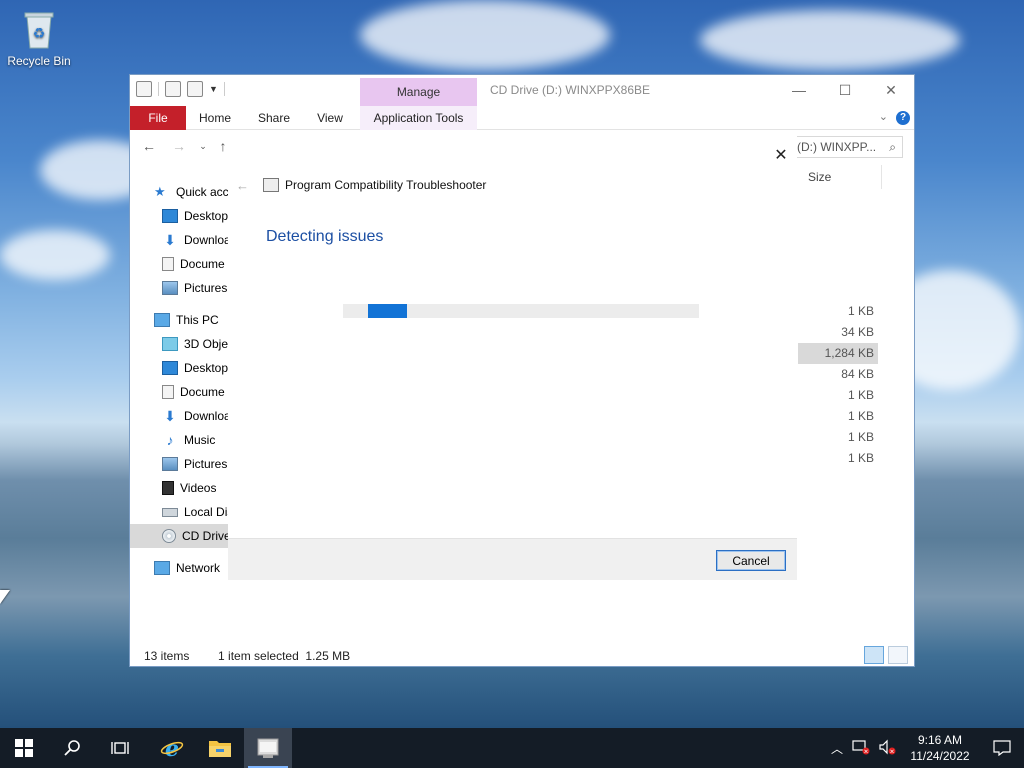  I want to click on desktop-icon, so click(170, 368).